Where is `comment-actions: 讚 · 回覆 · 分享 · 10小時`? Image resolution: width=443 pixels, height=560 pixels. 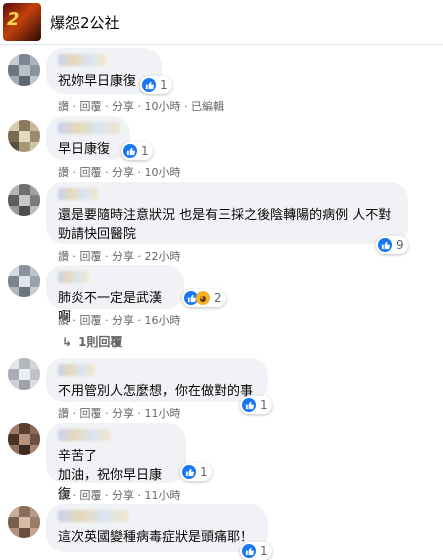 comment-actions: 讚 · 回覆 · 分享 · 10小時 is located at coordinates (119, 172).